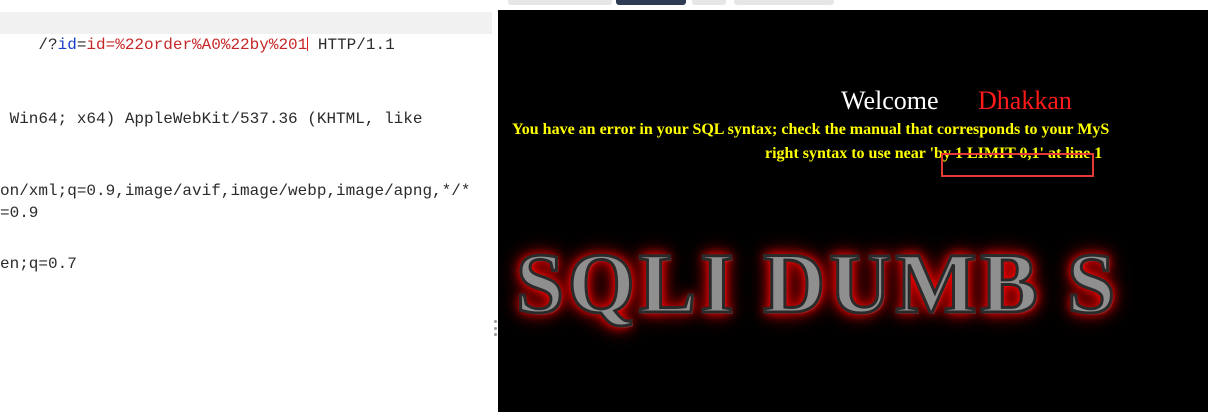  I want to click on accept-line-continued: =0.9, so click(19, 213).